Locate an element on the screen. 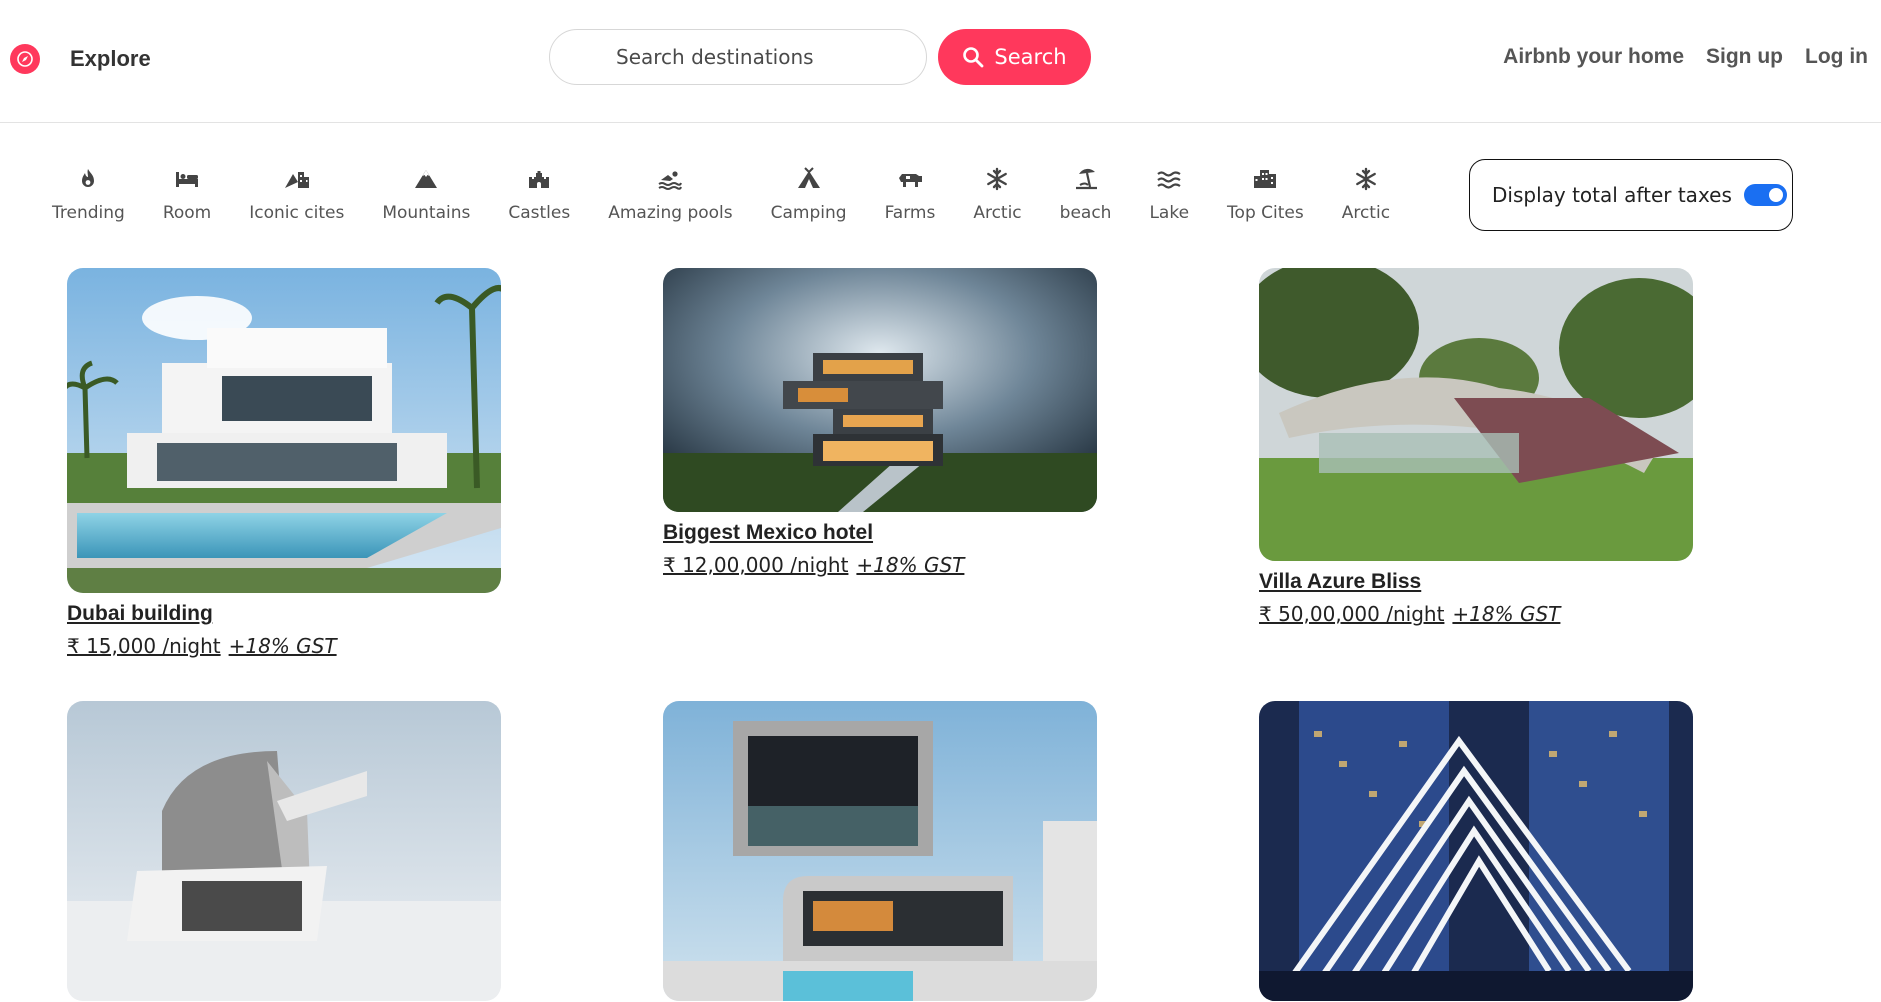 Image resolution: width=1881 pixels, height=1002 pixels. tax-toggle: Display total after taxes is located at coordinates (1631, 195).